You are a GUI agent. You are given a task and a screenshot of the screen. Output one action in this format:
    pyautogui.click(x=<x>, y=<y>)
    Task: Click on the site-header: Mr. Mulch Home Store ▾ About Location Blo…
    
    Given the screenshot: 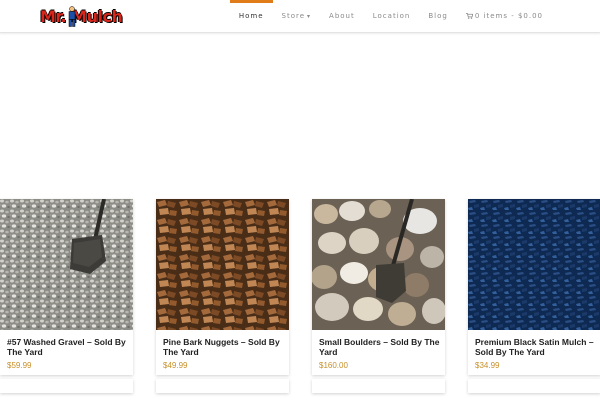 What is the action you would take?
    pyautogui.click(x=300, y=16)
    